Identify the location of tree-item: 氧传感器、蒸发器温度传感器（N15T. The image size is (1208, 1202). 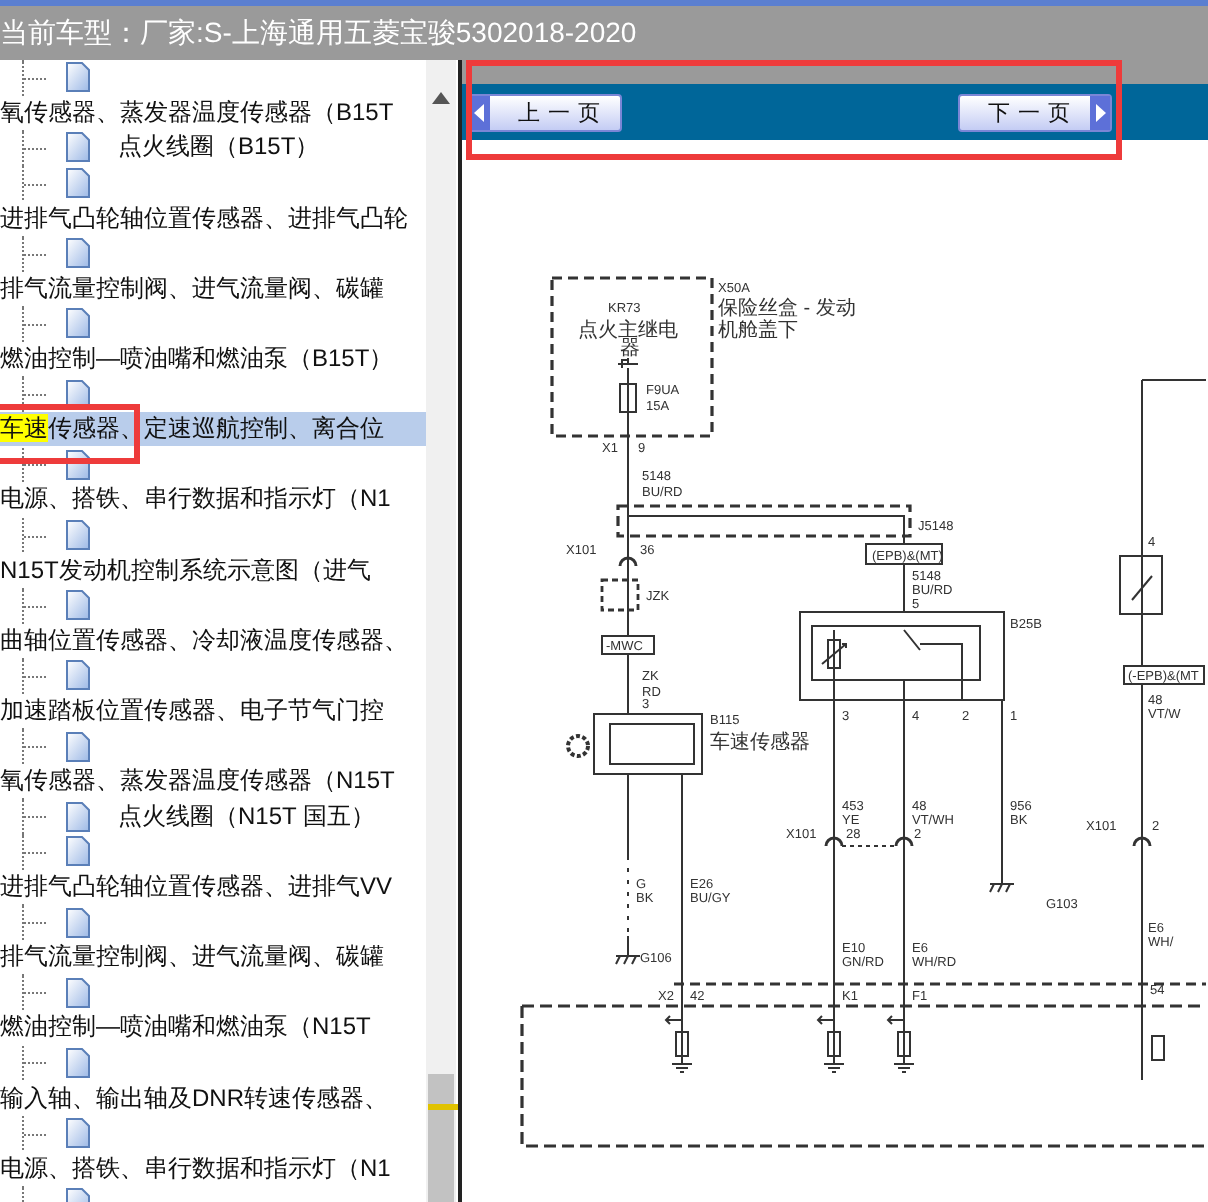
(213, 781).